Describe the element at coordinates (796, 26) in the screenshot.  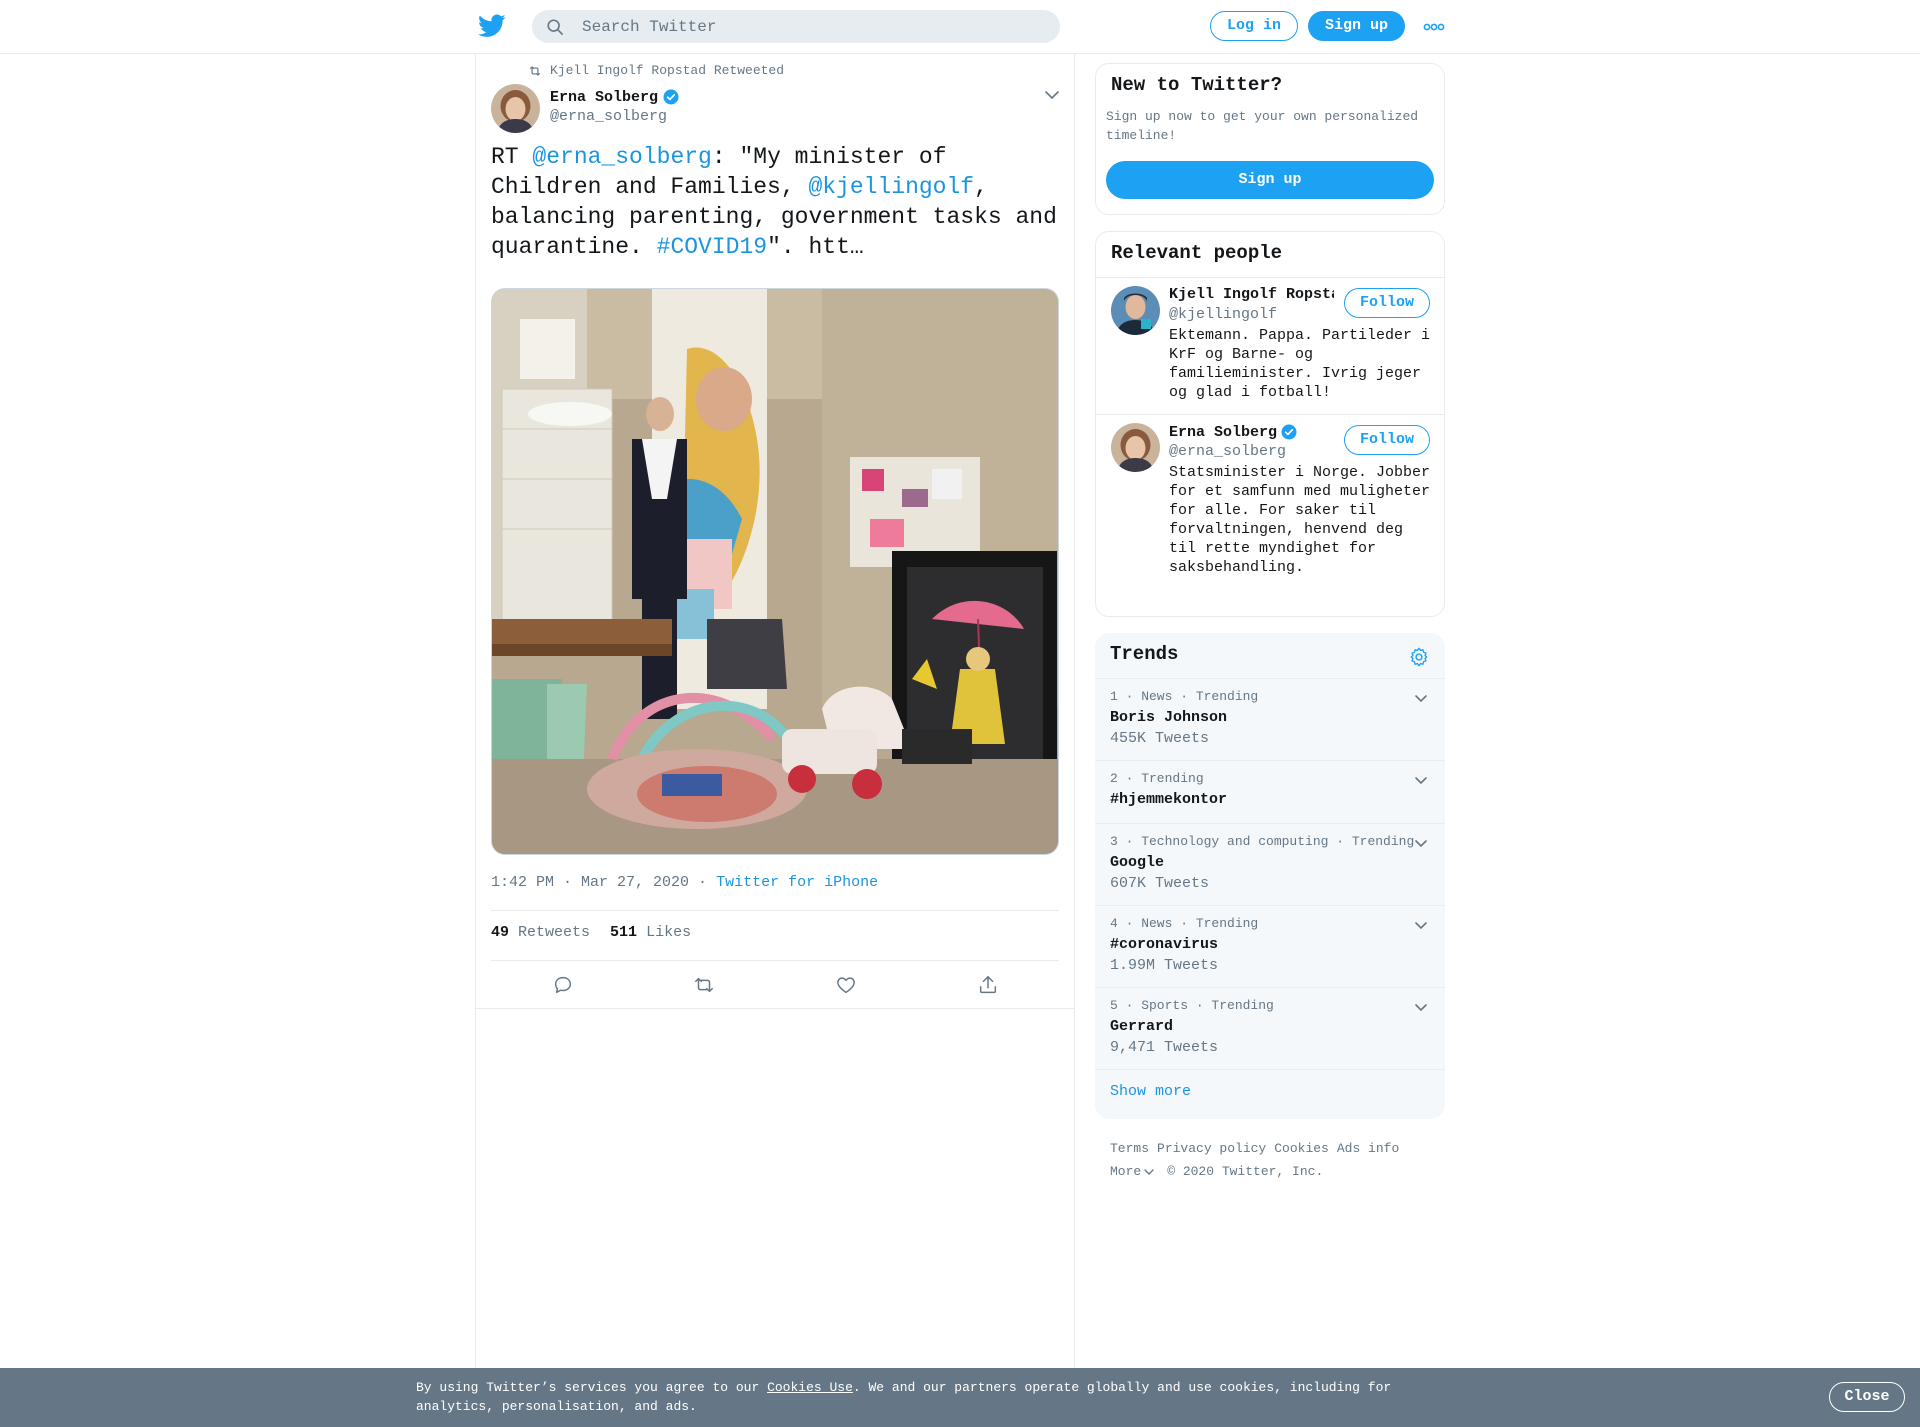
I see `search-bar: Search Twitter` at that location.